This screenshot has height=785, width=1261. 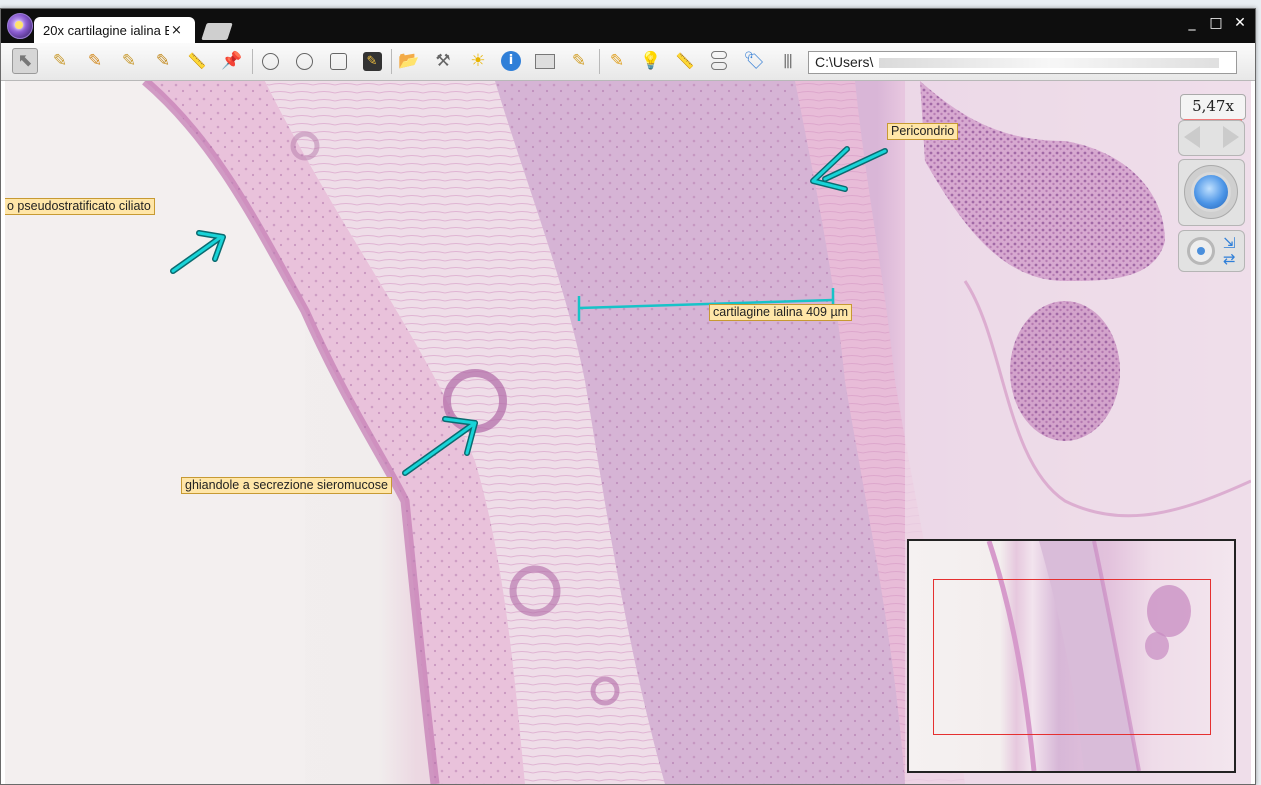 What do you see at coordinates (1049, 63) in the screenshot?
I see `file-path-obscured` at bounding box center [1049, 63].